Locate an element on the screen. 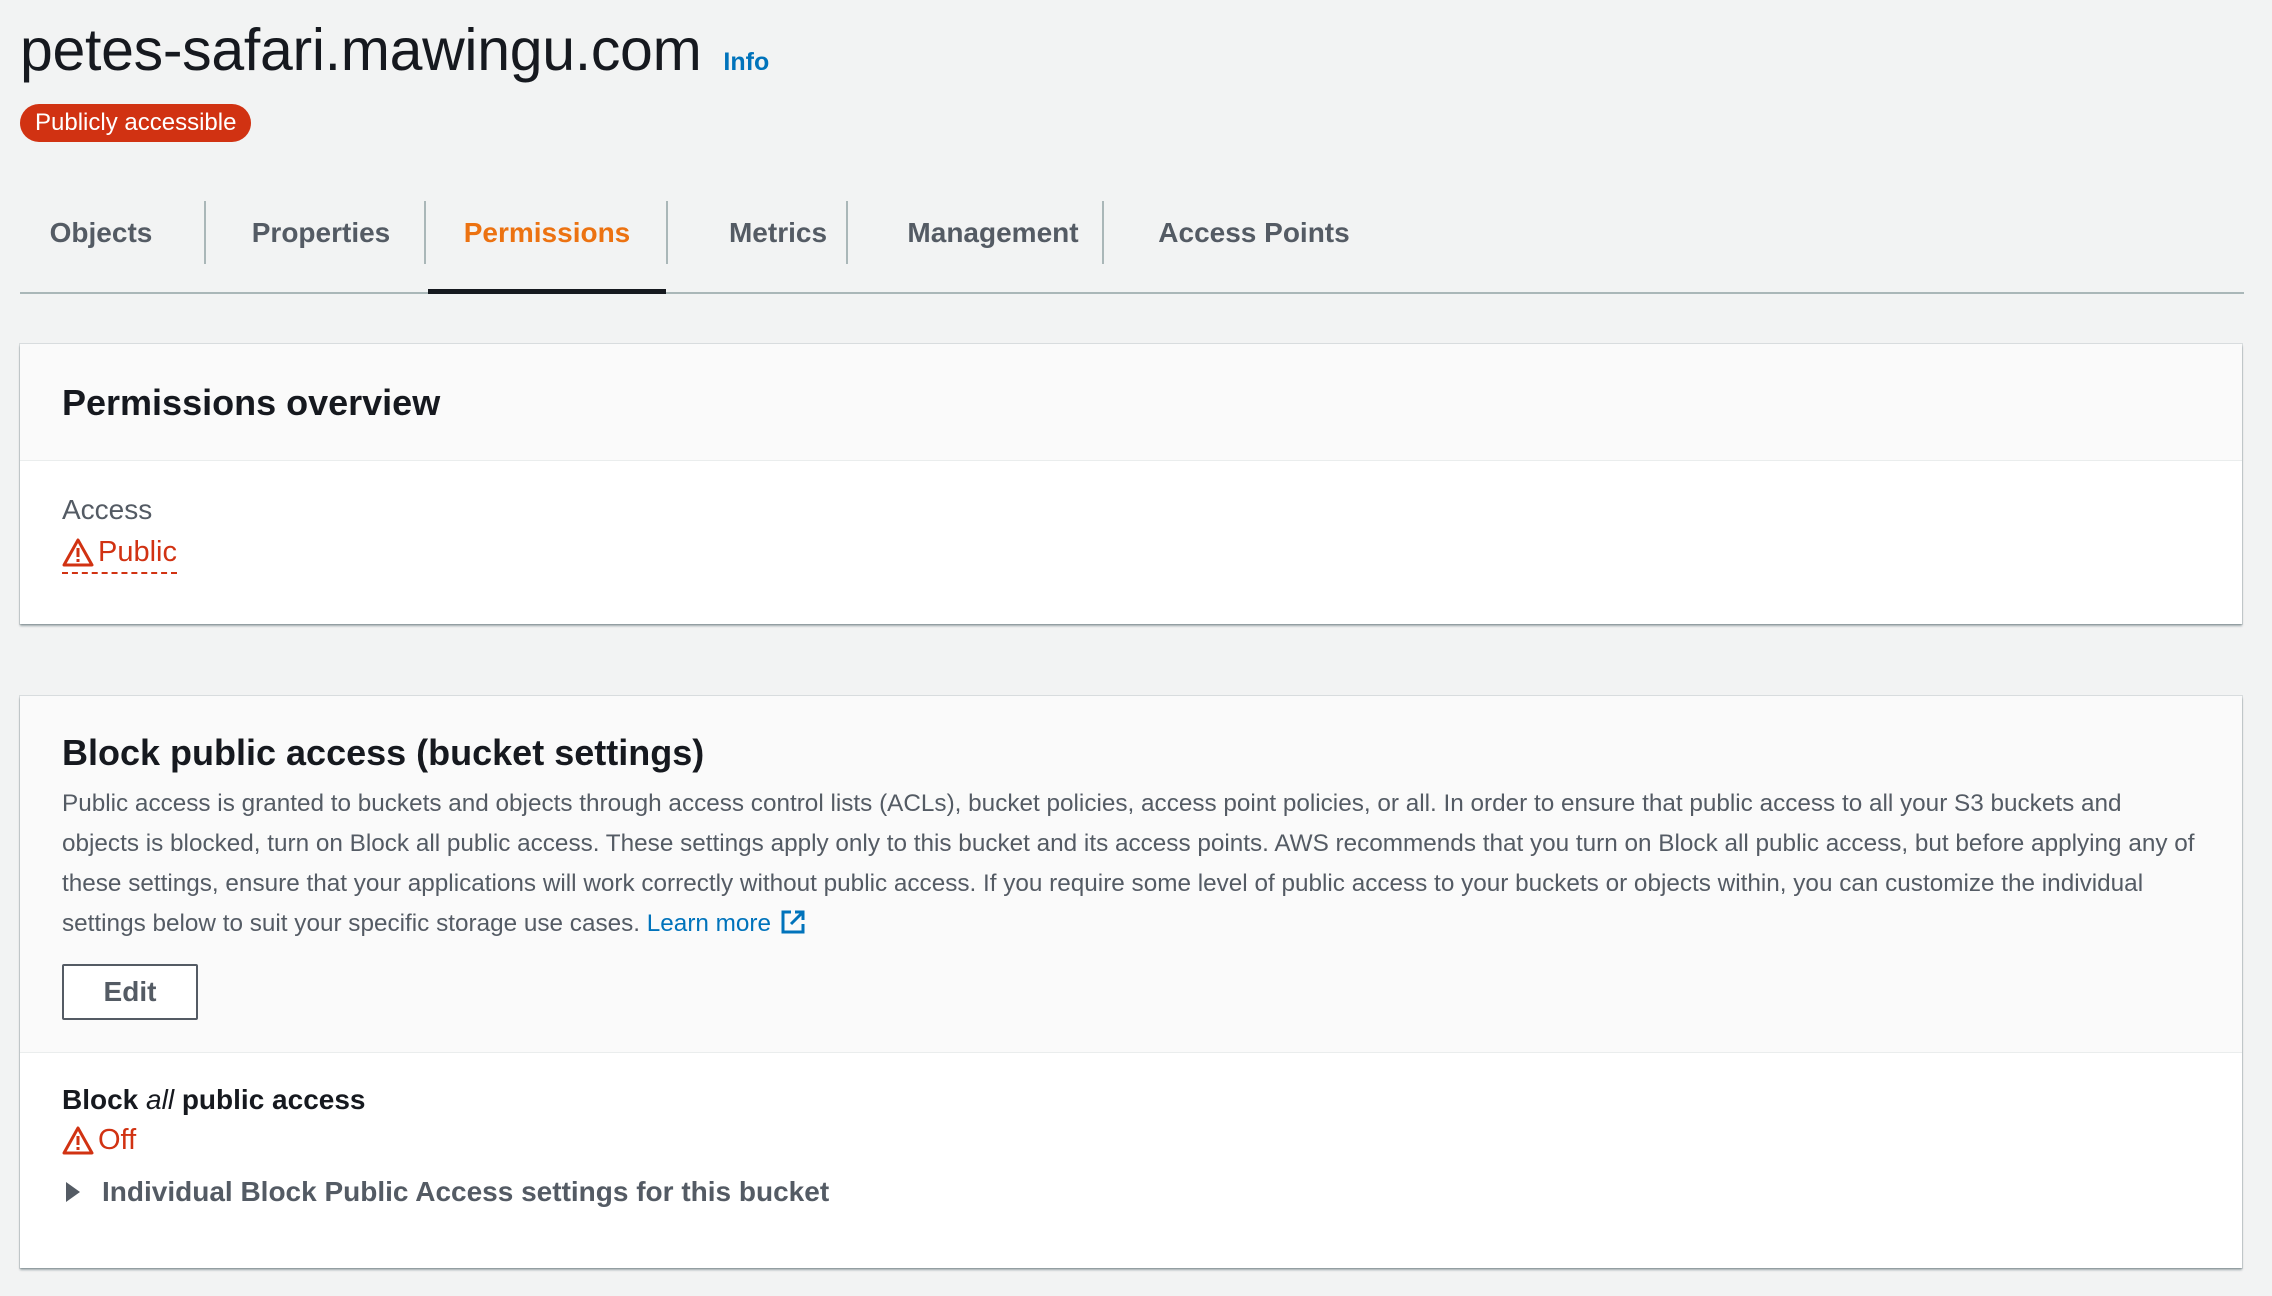 The image size is (2272, 1296). label-prefix: Block is located at coordinates (104, 1099).